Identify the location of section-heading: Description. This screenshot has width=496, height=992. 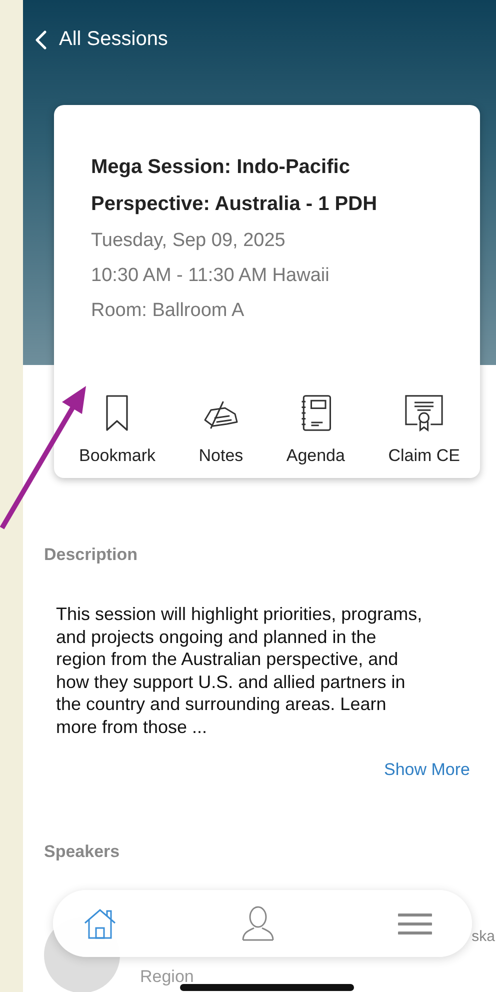
(91, 555).